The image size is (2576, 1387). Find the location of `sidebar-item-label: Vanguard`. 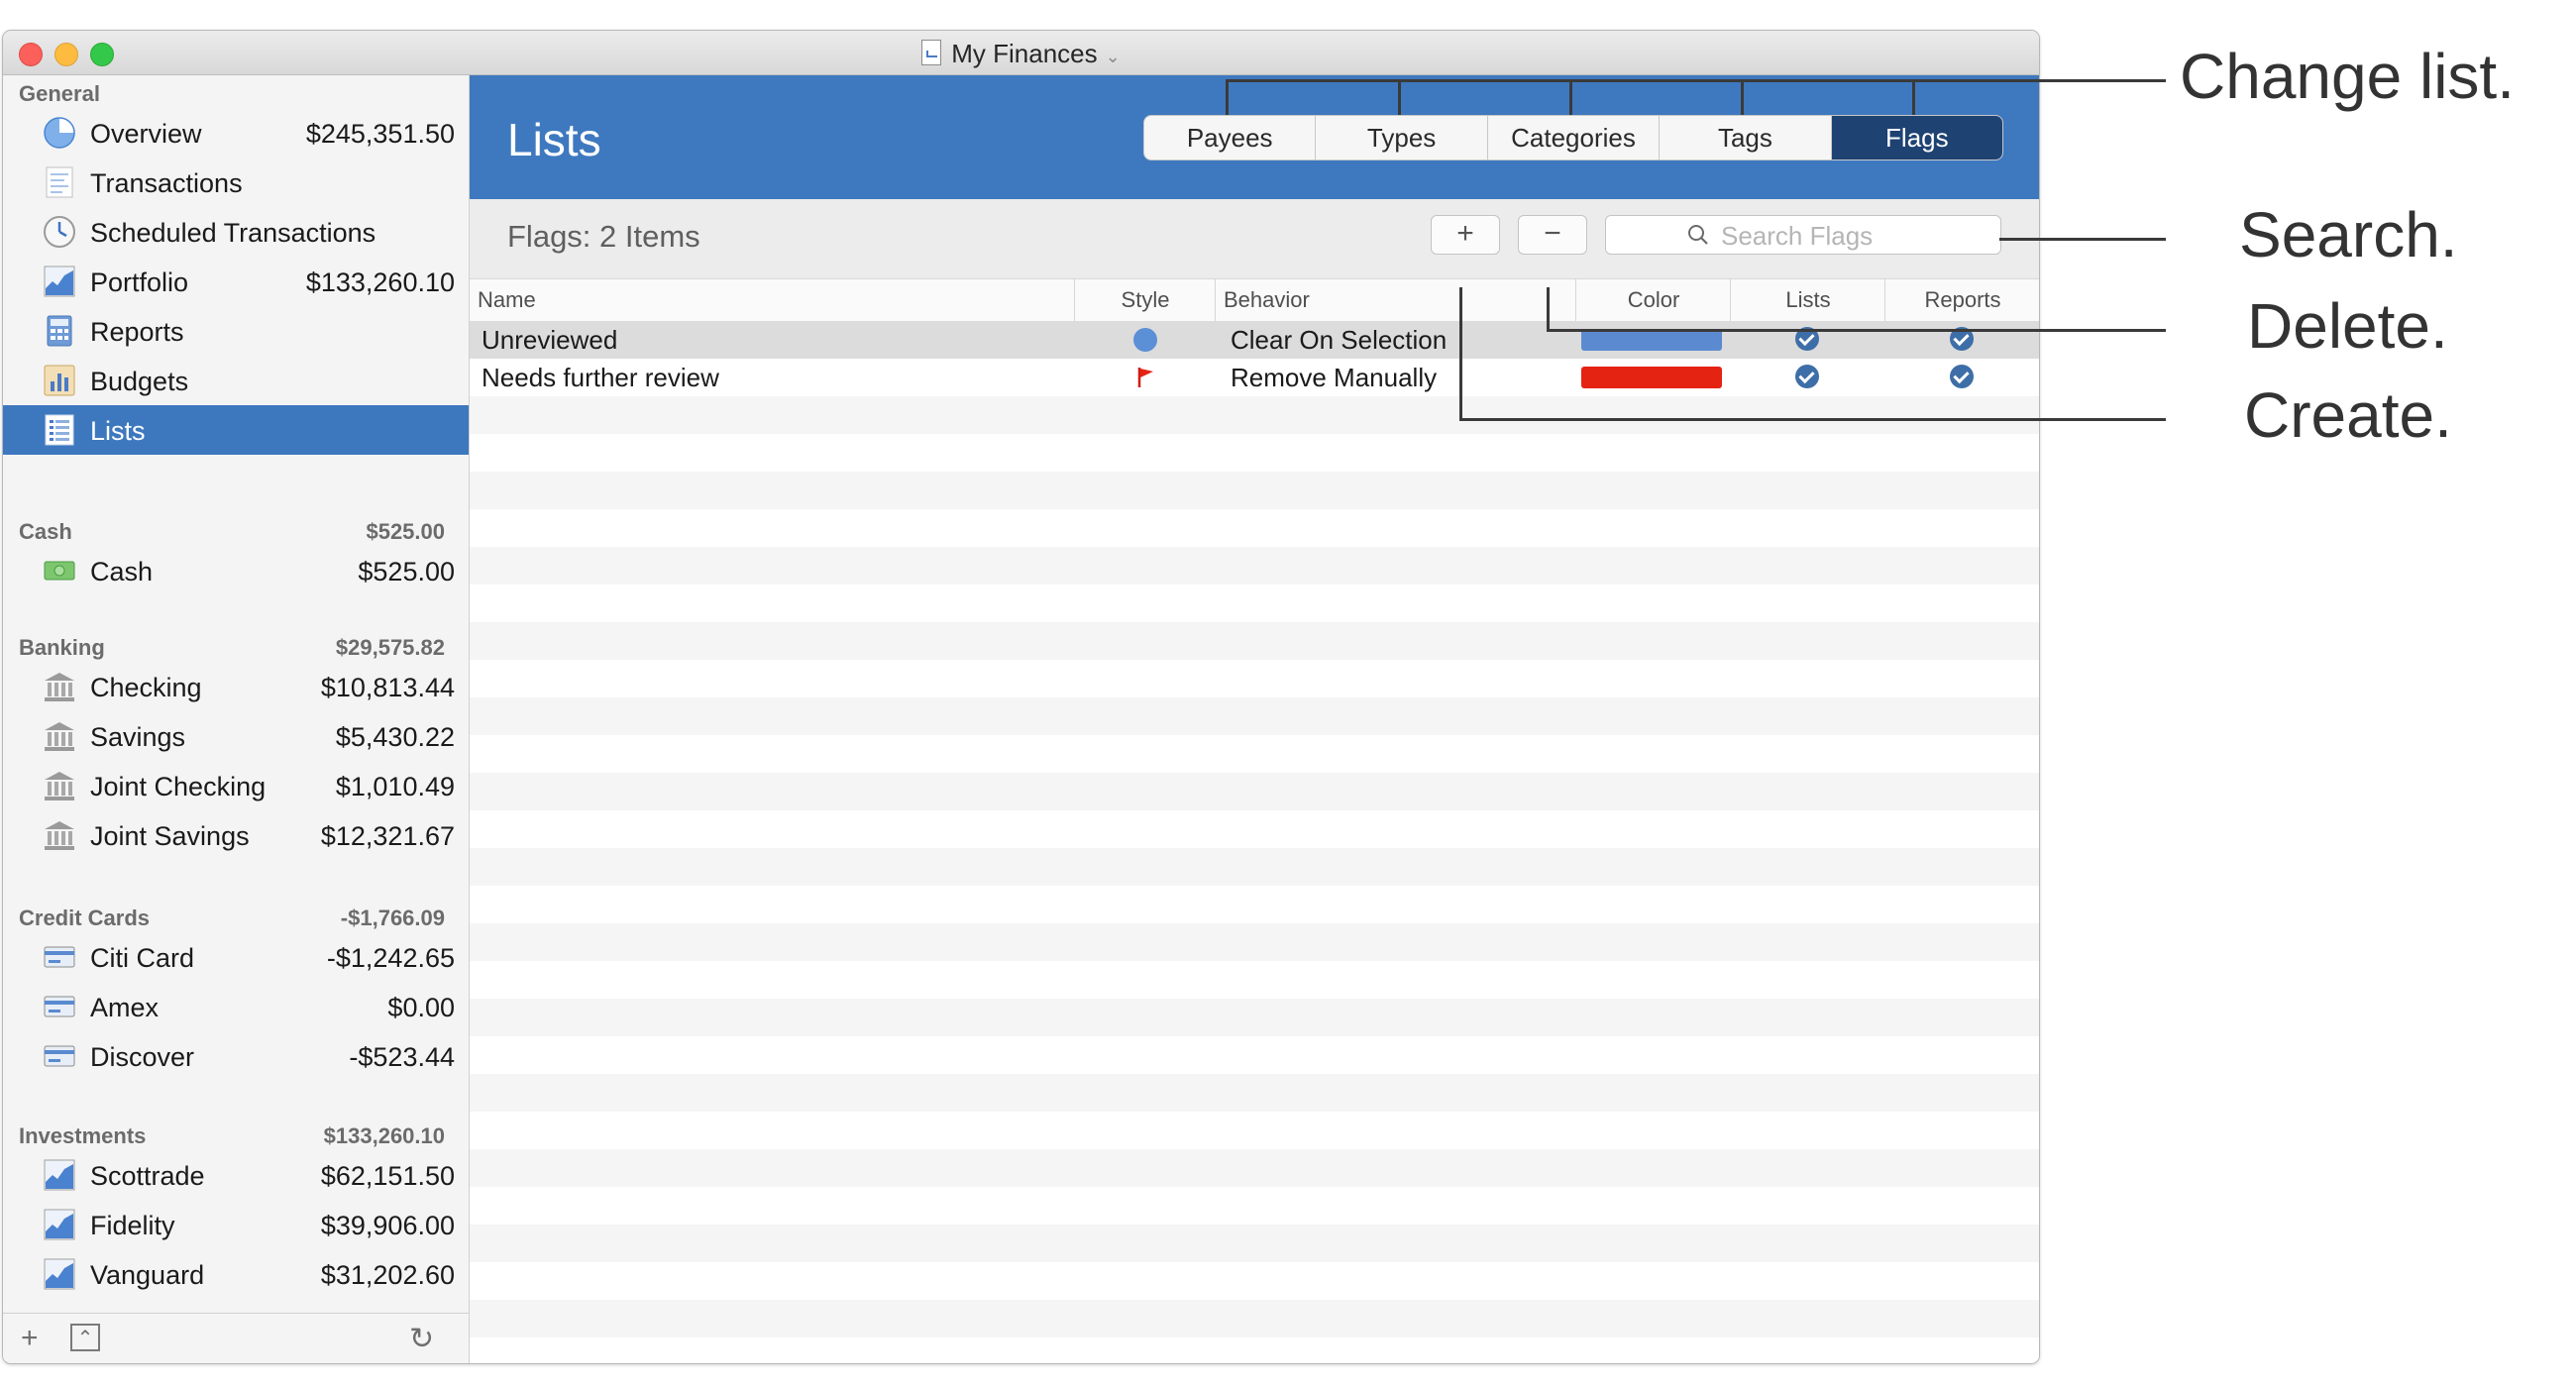

sidebar-item-label: Vanguard is located at coordinates (147, 1275).